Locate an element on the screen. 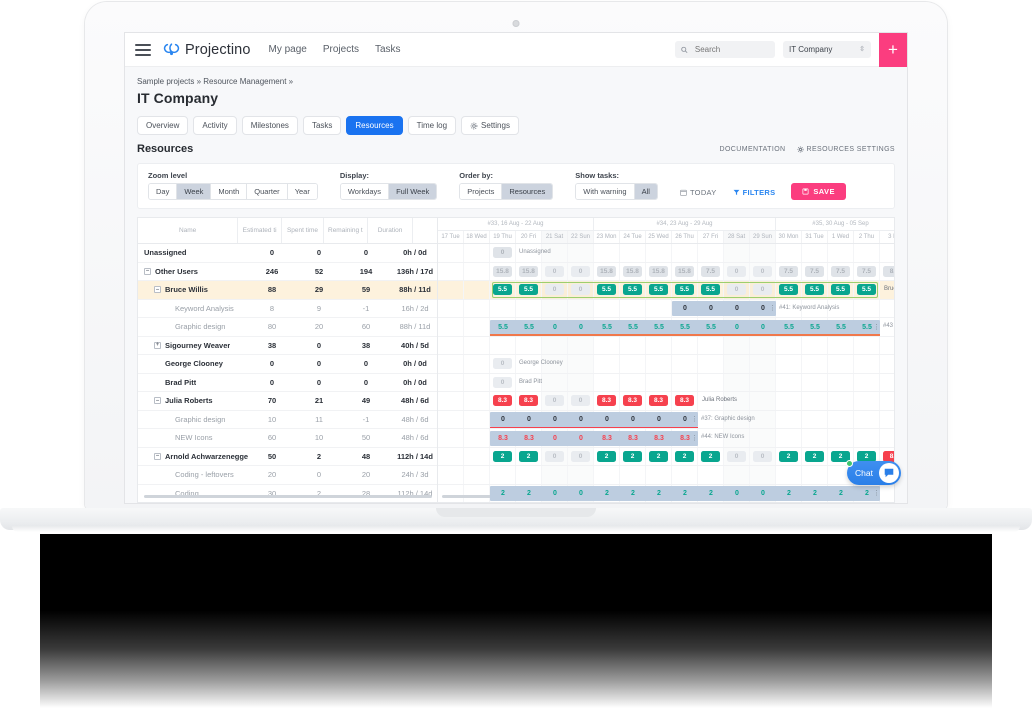 The image size is (1032, 708). table-row: Coding - leftovers2002024h / 3d⧉＋ is located at coordinates (310, 475).